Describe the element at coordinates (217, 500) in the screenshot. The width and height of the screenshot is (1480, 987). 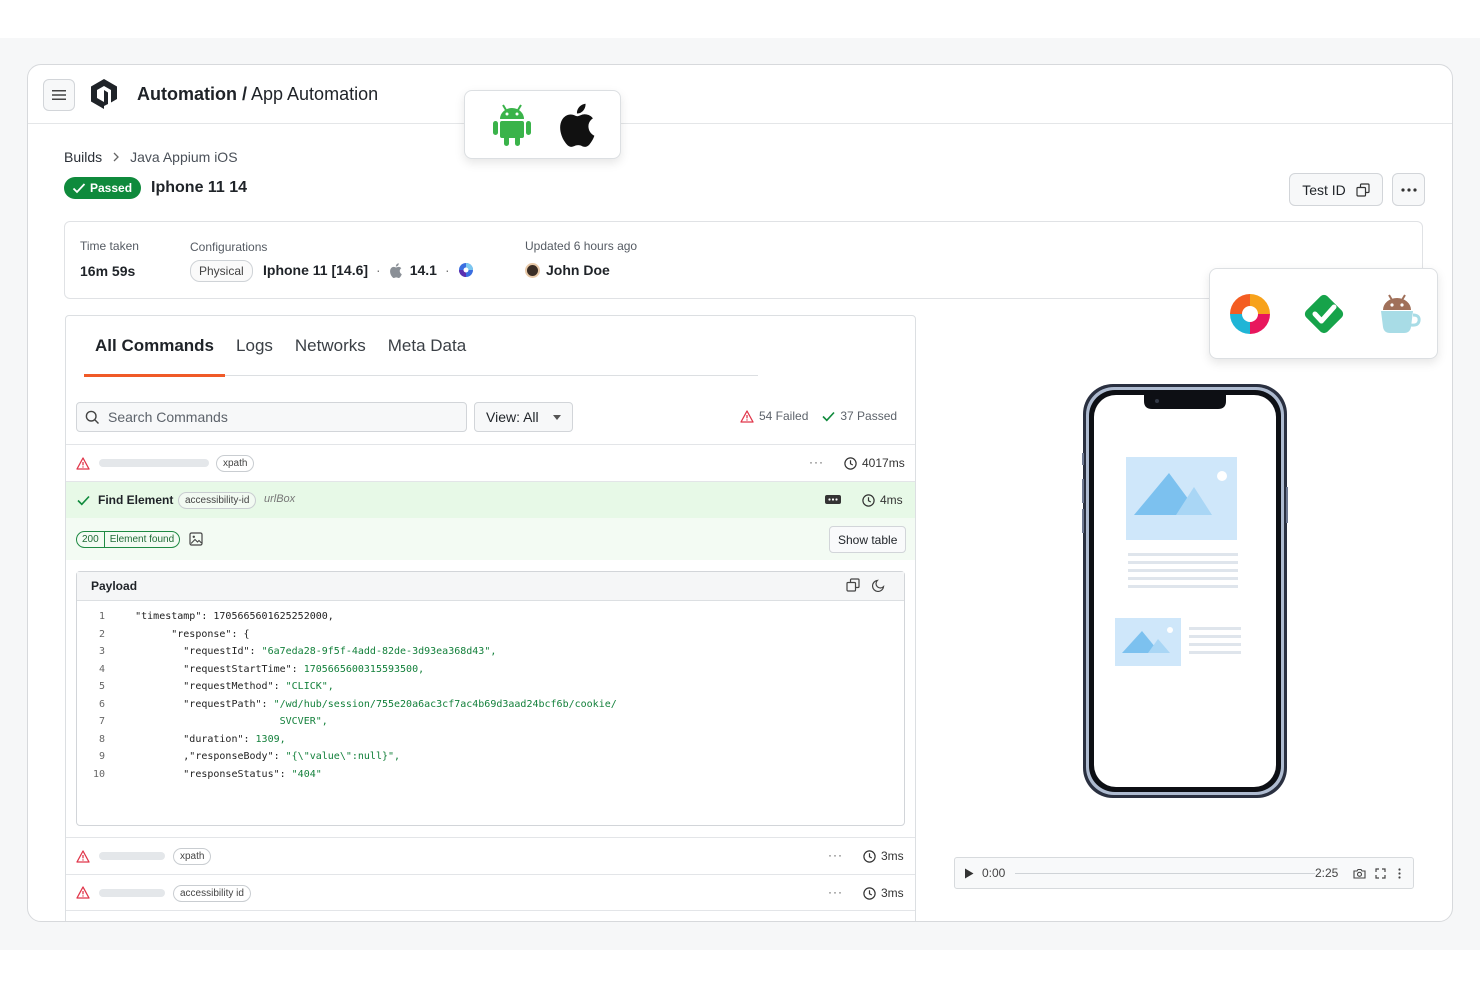
I see `locator-tag: accessibility-id` at that location.